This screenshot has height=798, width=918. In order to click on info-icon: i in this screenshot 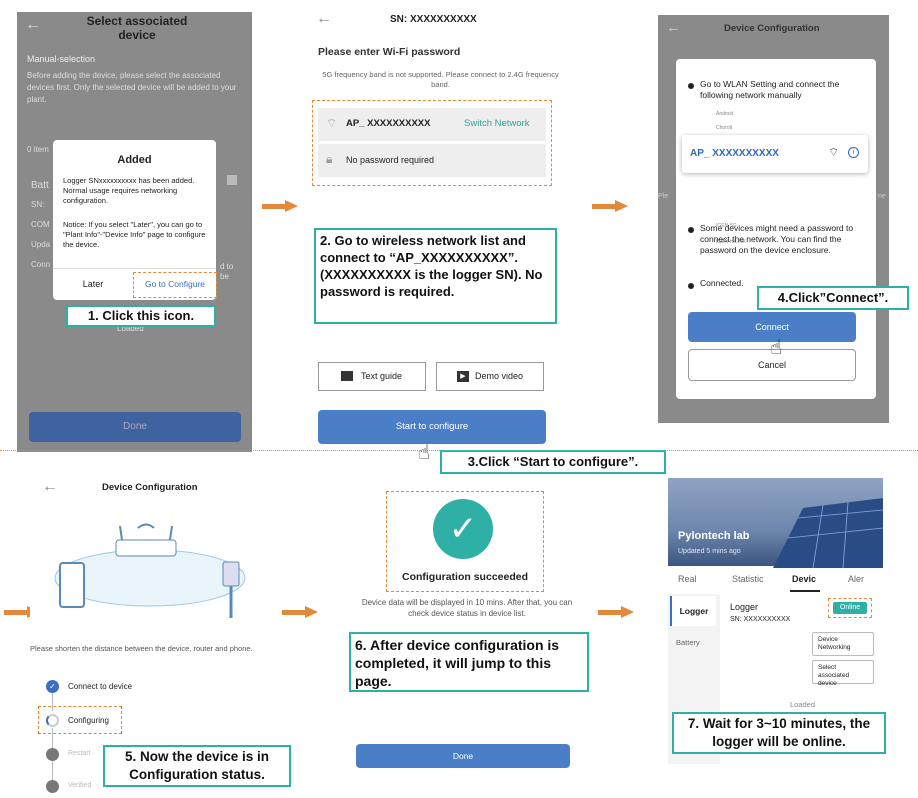, I will do `click(853, 152)`.